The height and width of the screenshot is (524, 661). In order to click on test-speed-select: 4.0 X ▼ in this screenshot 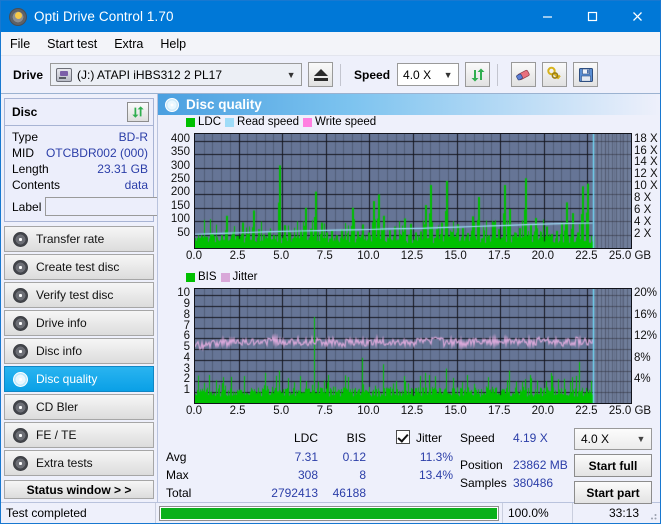, I will do `click(613, 439)`.